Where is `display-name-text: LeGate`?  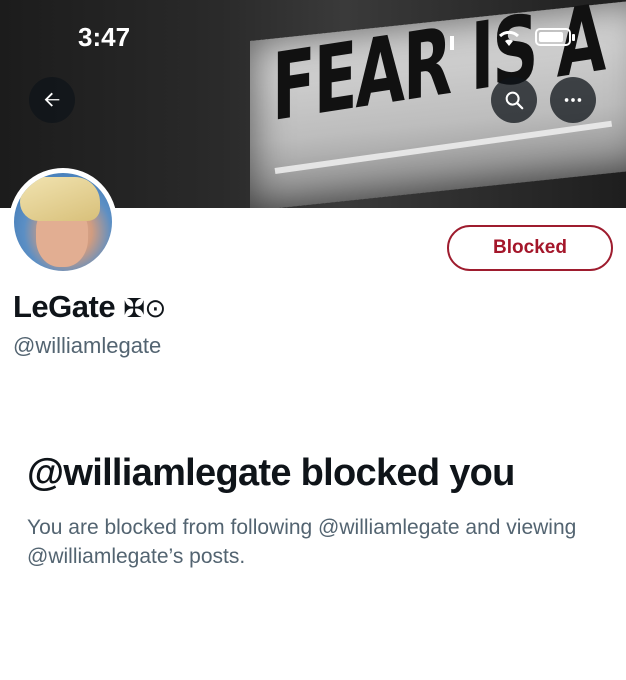
display-name-text: LeGate is located at coordinates (64, 306).